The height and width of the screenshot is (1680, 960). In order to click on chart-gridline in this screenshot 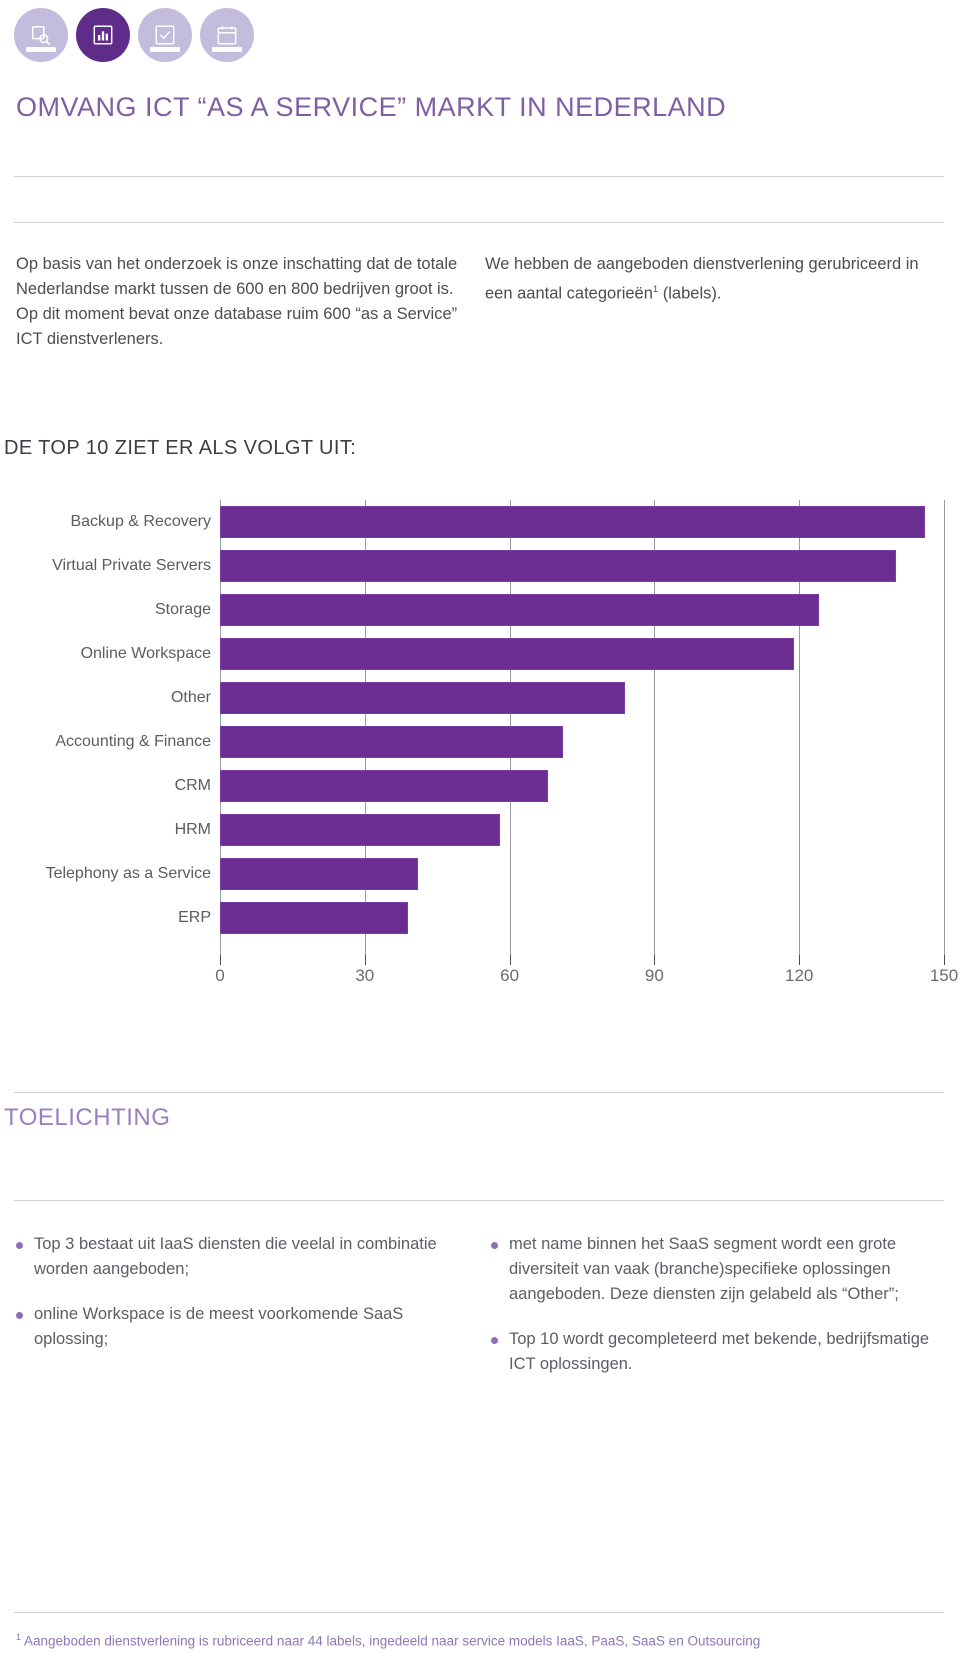, I will do `click(944, 727)`.